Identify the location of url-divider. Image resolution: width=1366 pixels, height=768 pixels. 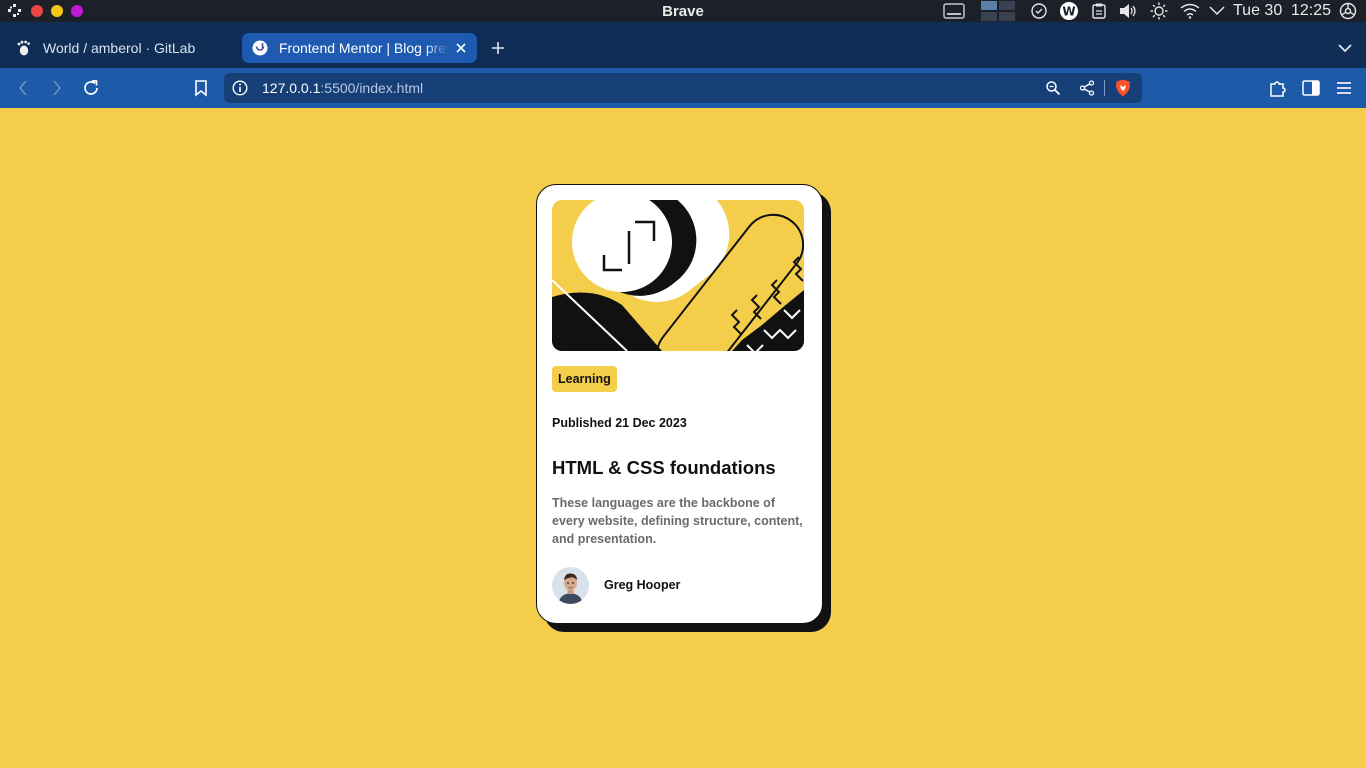
(1104, 88).